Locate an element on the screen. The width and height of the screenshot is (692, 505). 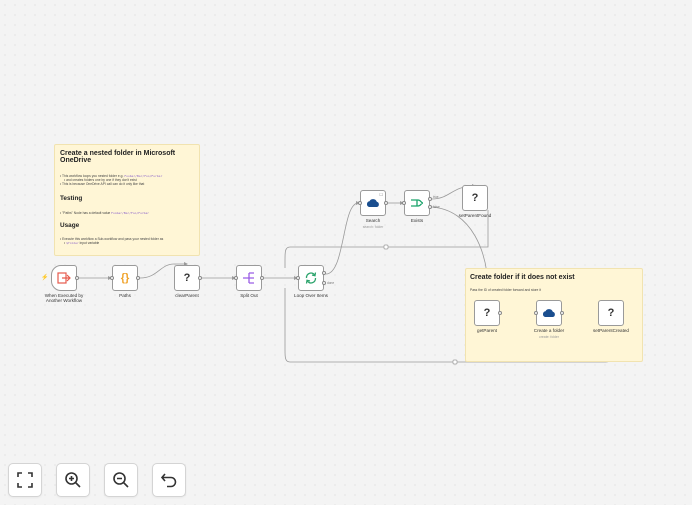
node-set-parent-created: ? is located at coordinates (611, 313).